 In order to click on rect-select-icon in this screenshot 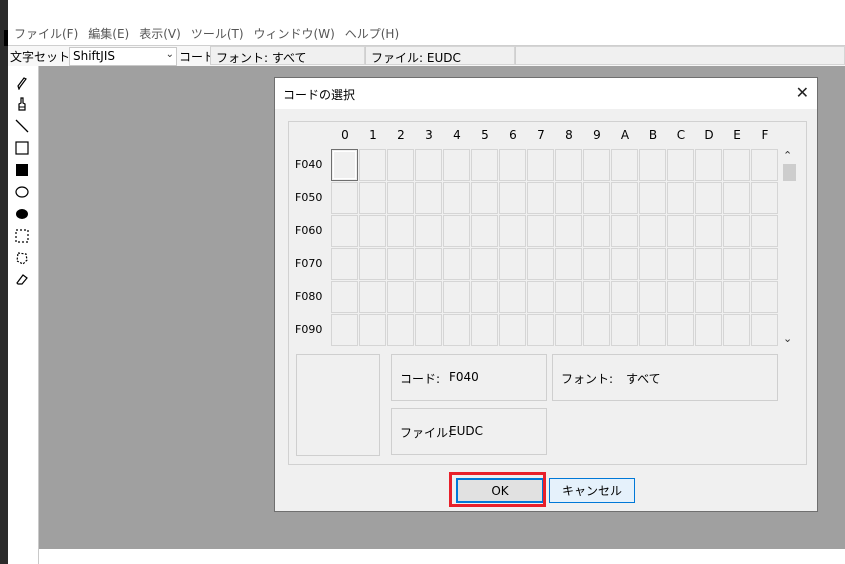, I will do `click(22, 236)`.